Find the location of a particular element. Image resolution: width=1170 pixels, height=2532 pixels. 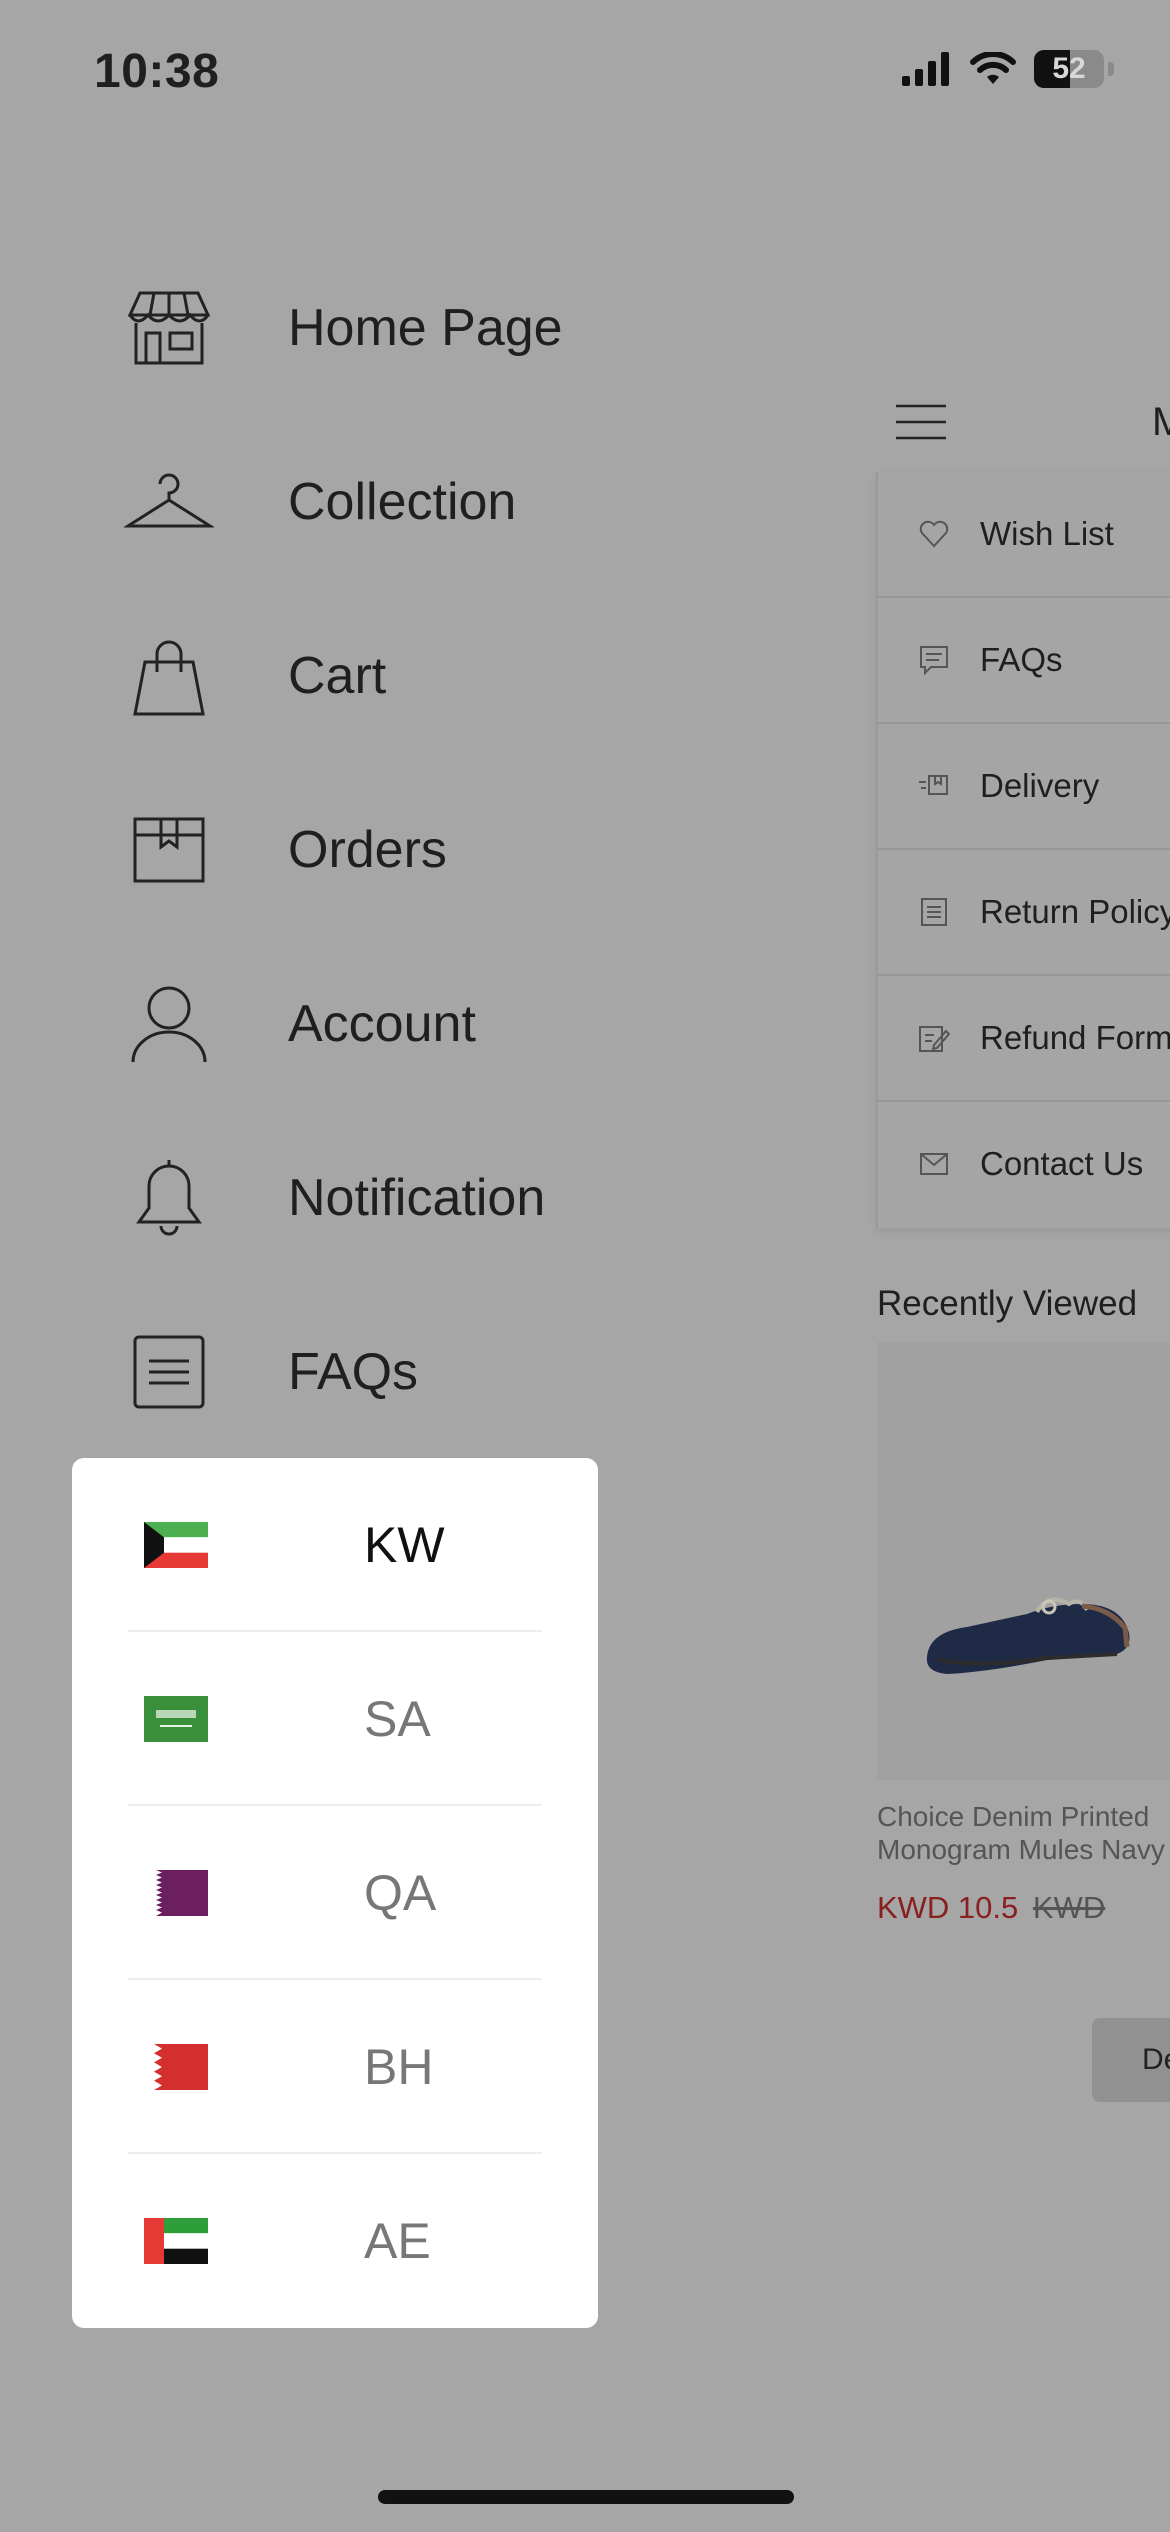

store-icon is located at coordinates (169, 328).